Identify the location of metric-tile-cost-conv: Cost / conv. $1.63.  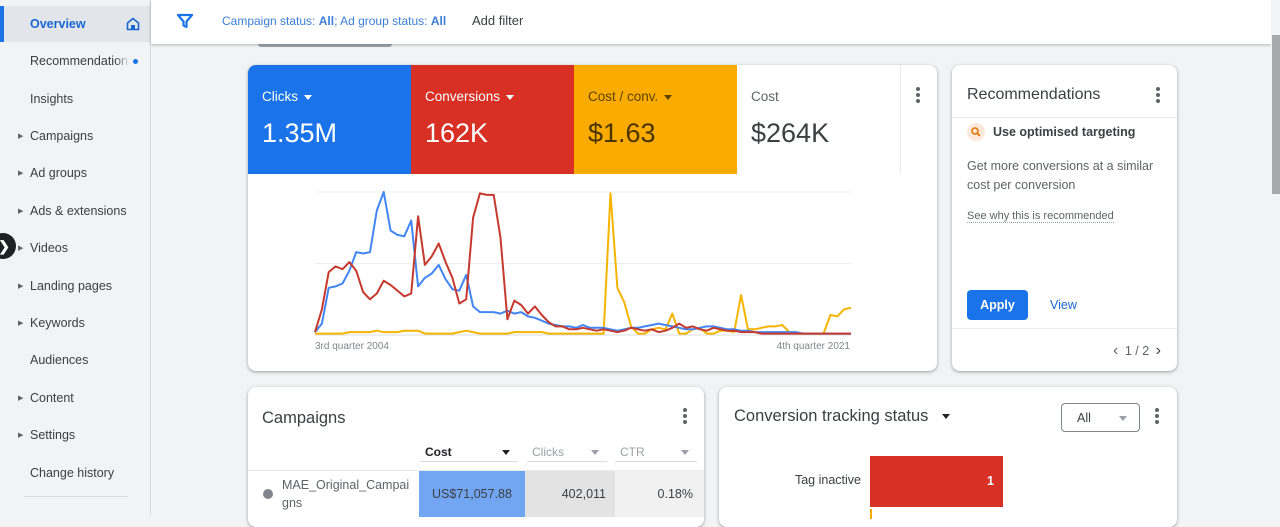
(655, 119).